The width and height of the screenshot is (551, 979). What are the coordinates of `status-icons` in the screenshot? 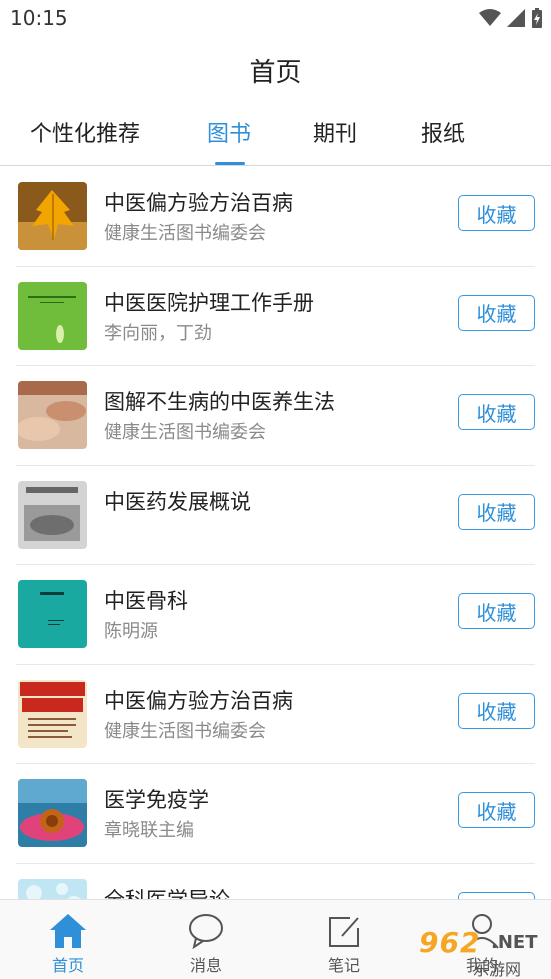 It's located at (511, 18).